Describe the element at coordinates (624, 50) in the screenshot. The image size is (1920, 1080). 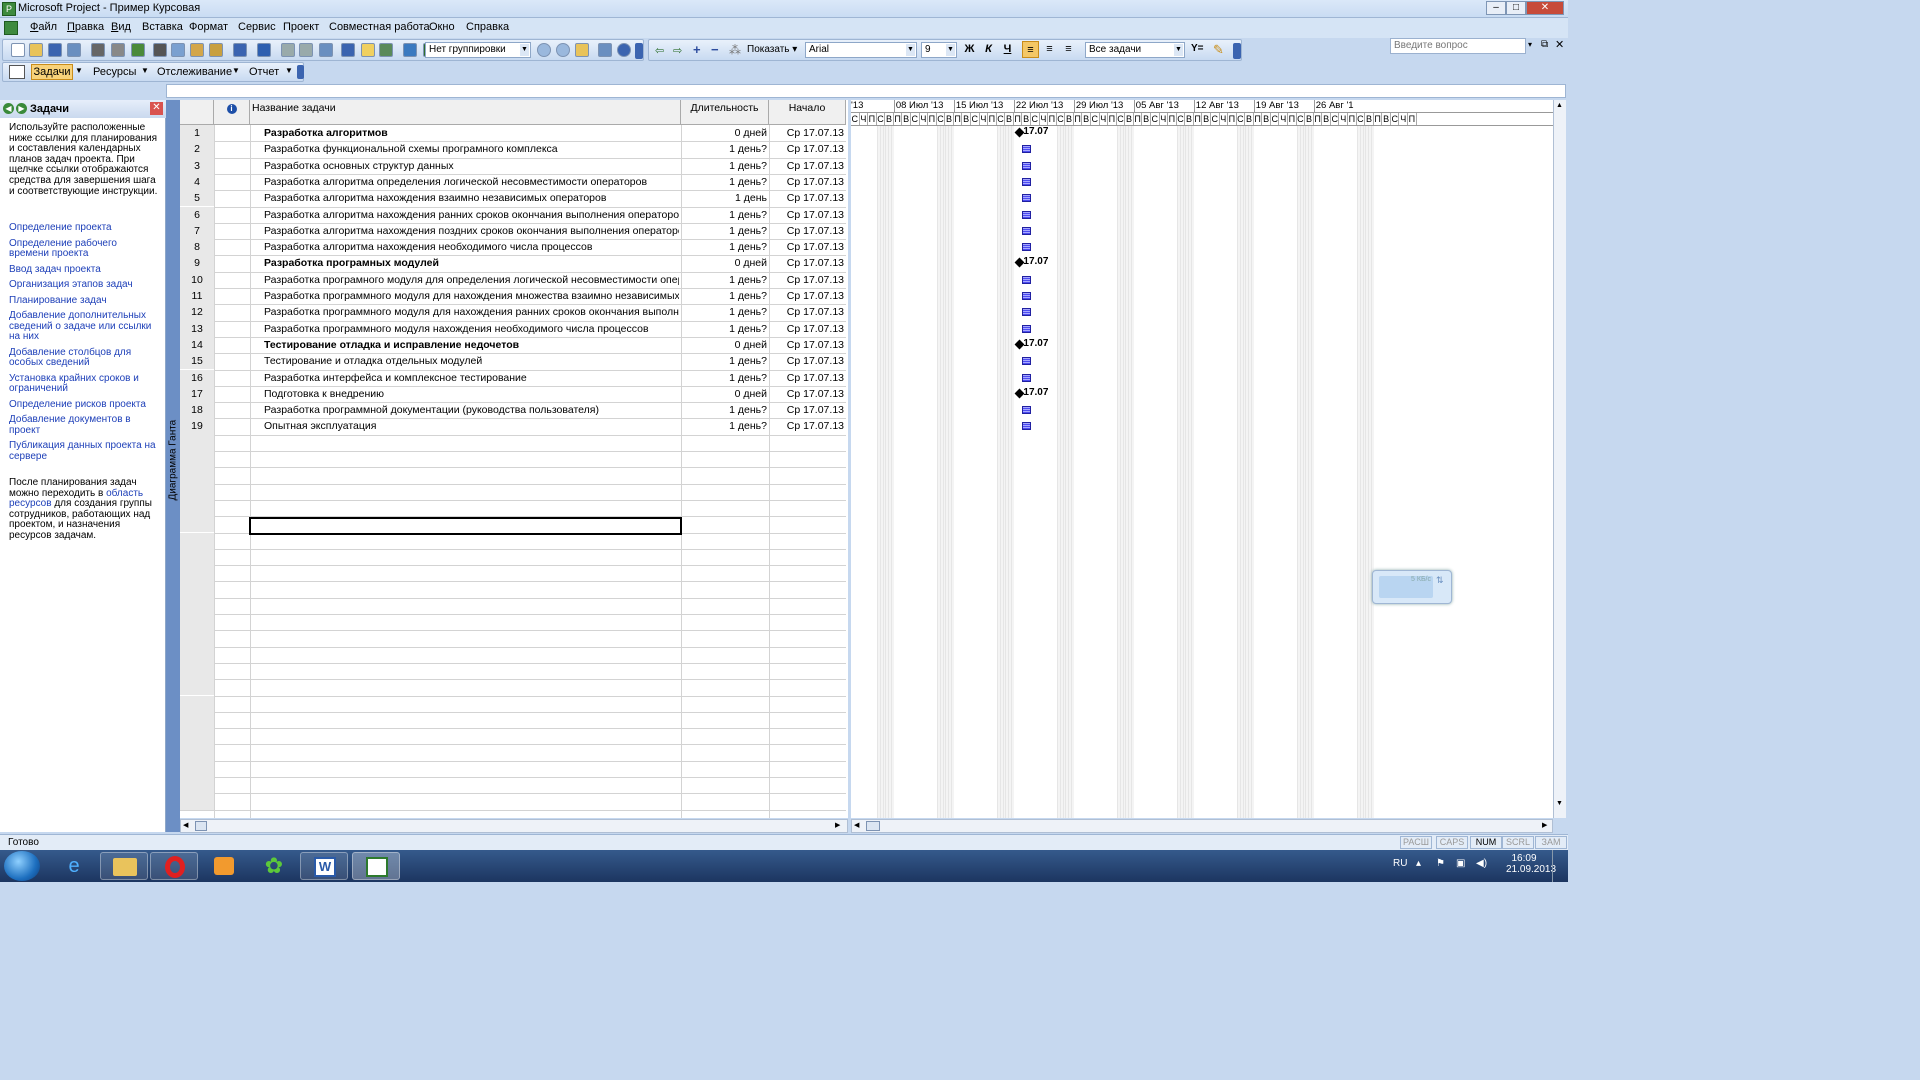
I see `help-icon` at that location.